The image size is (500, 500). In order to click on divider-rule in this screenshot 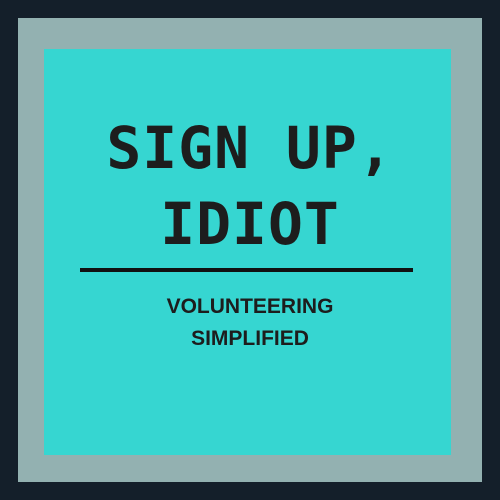, I will do `click(246, 270)`.